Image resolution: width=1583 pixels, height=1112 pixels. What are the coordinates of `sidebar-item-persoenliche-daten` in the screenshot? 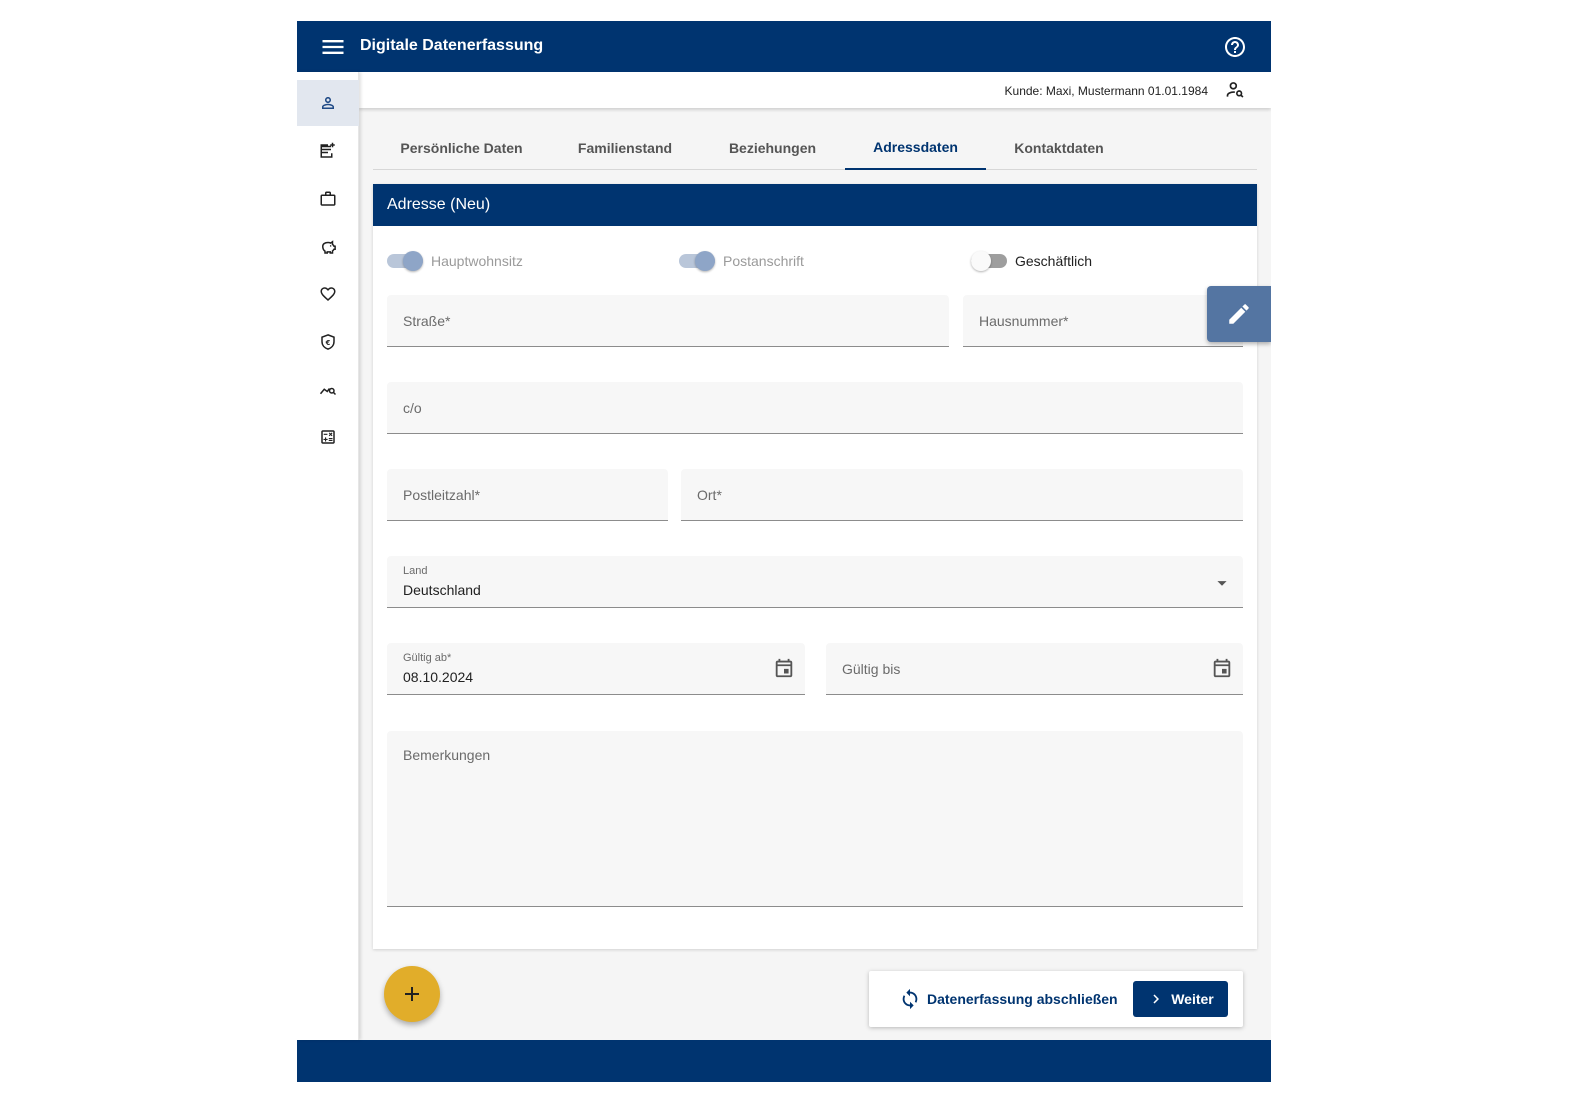 It's located at (328, 103).